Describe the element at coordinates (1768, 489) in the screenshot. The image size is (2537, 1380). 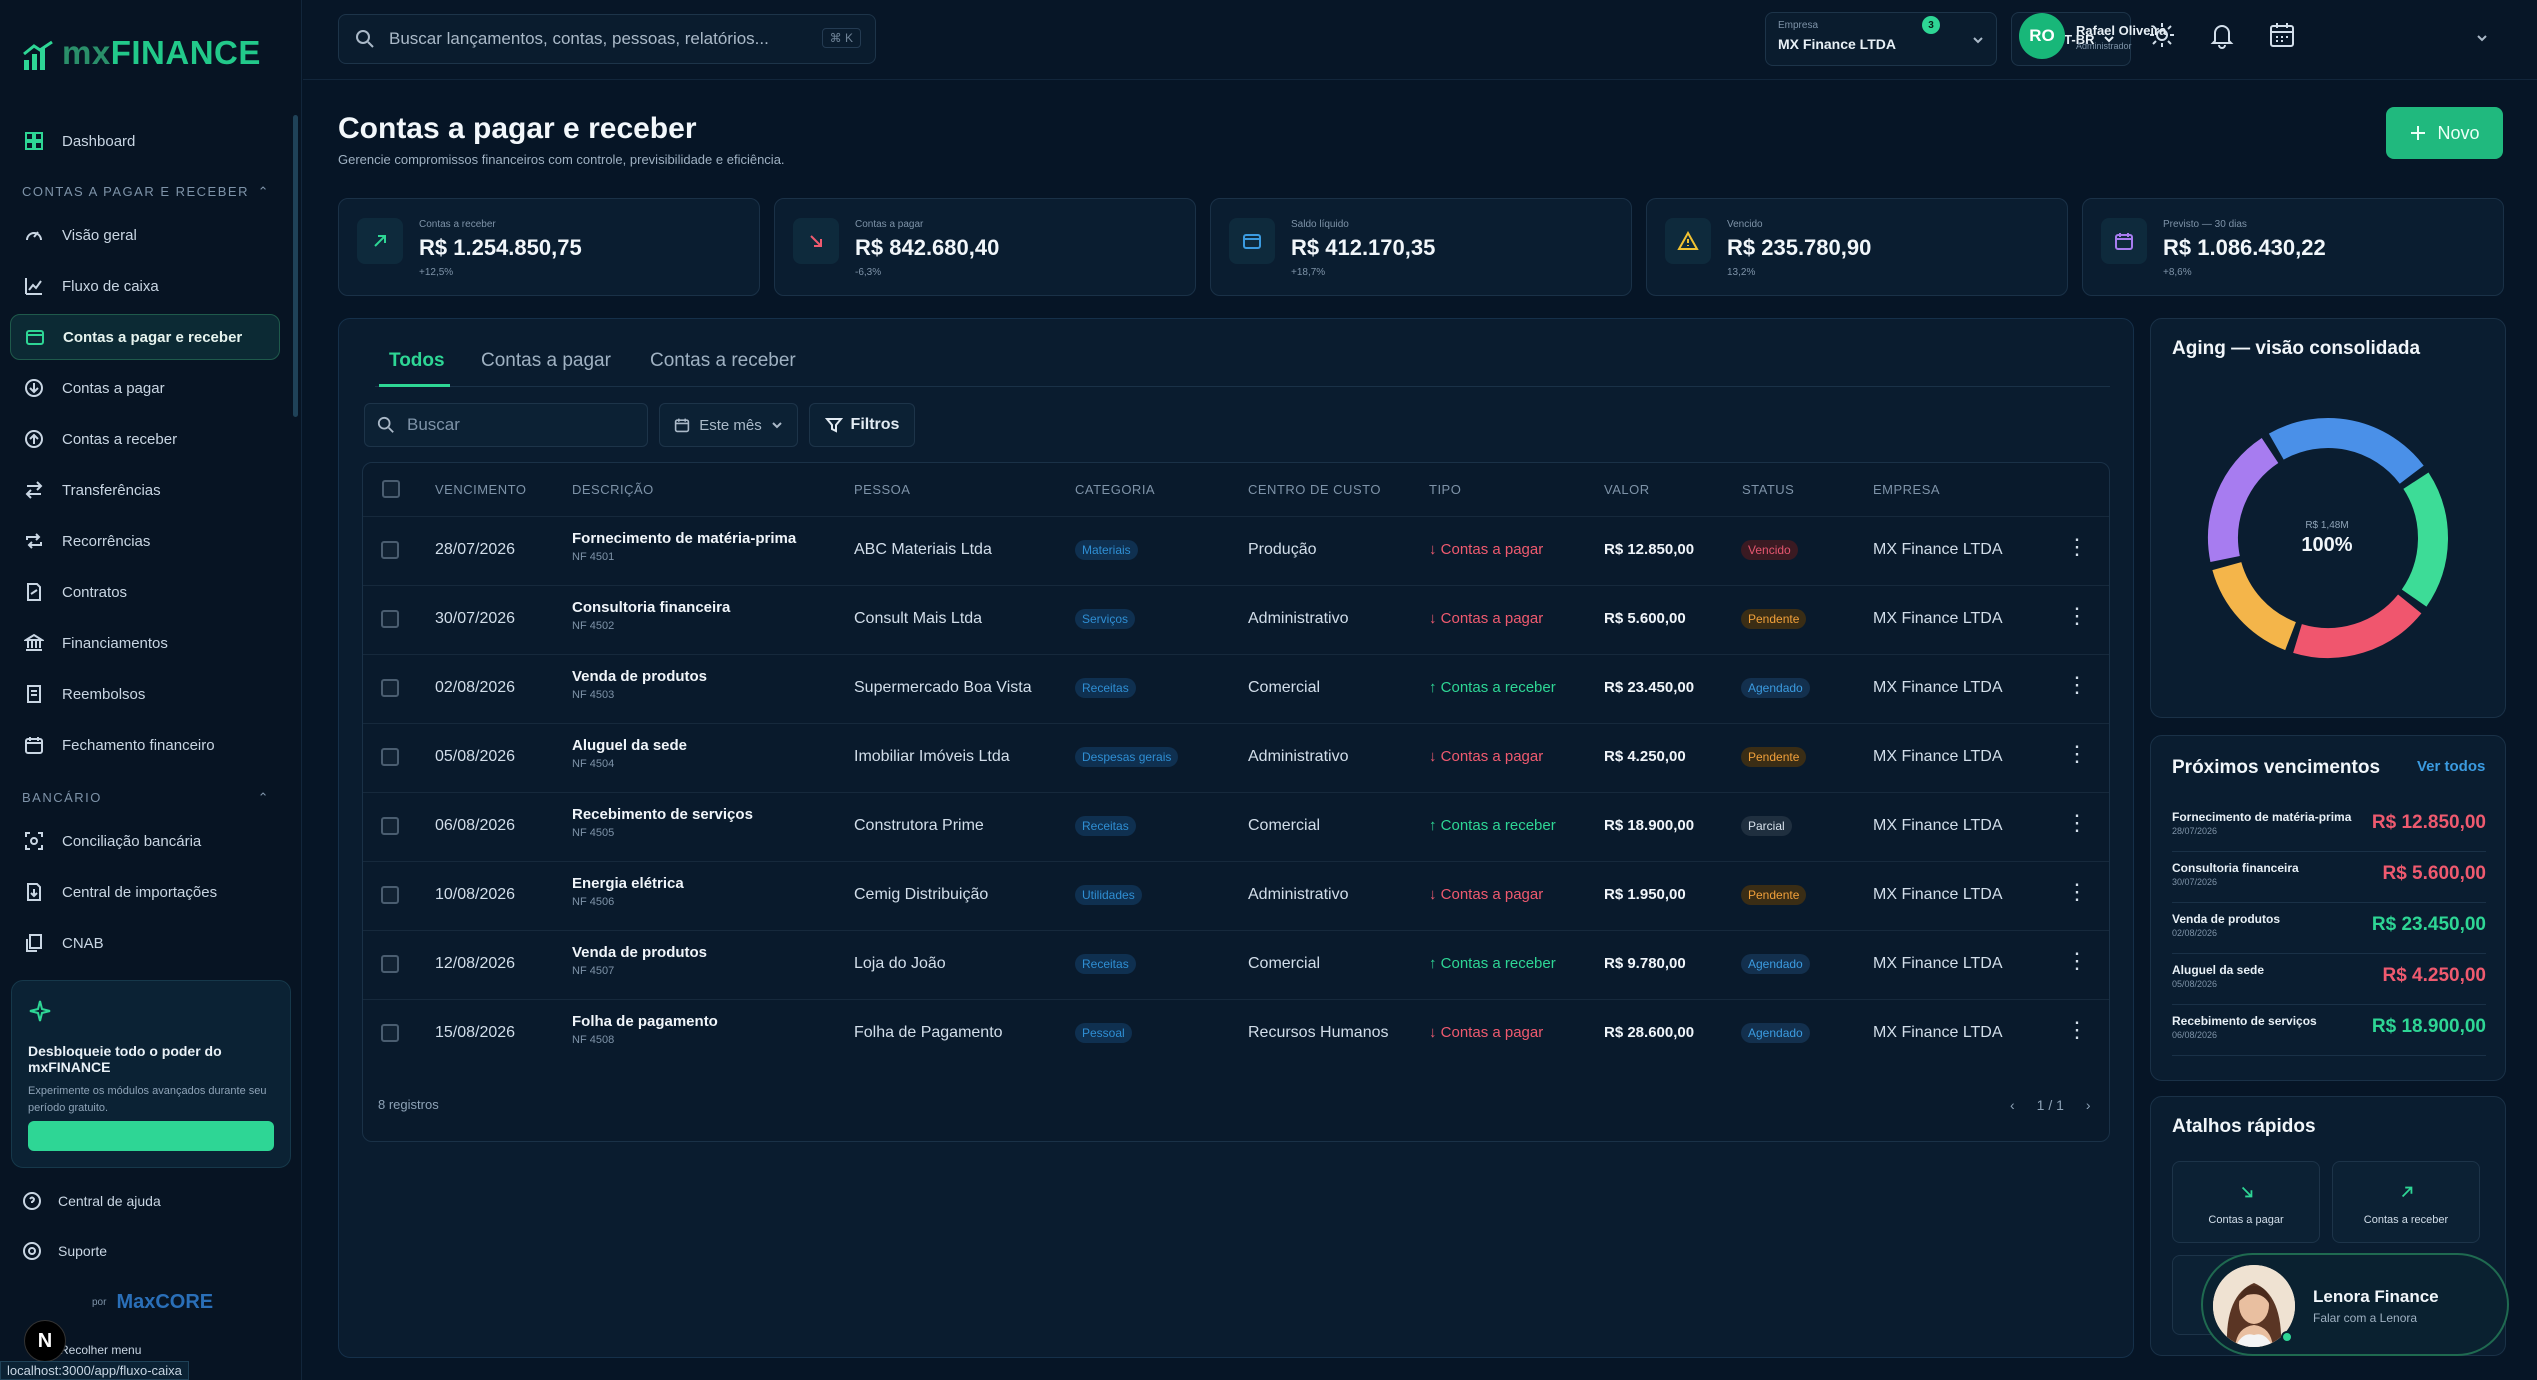
I see `col-header-status: STATUS` at that location.